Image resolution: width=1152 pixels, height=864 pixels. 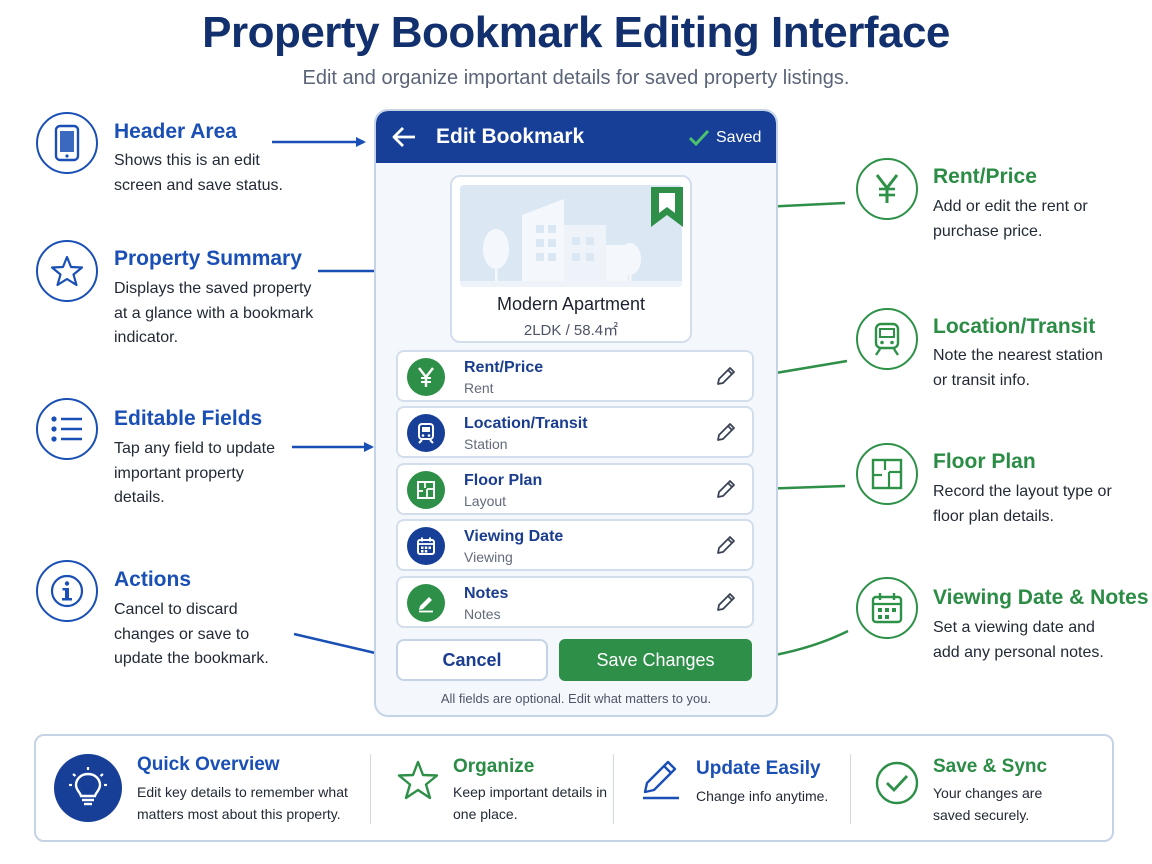 I want to click on field-location-transit: Location/Transit Station, so click(x=575, y=432).